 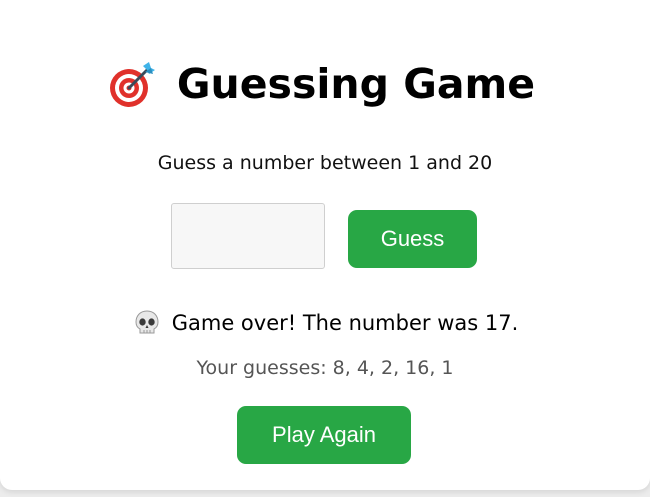 What do you see at coordinates (325, 368) in the screenshot?
I see `guess-history: Your guesses: 8, 4, 2, 16, 1` at bounding box center [325, 368].